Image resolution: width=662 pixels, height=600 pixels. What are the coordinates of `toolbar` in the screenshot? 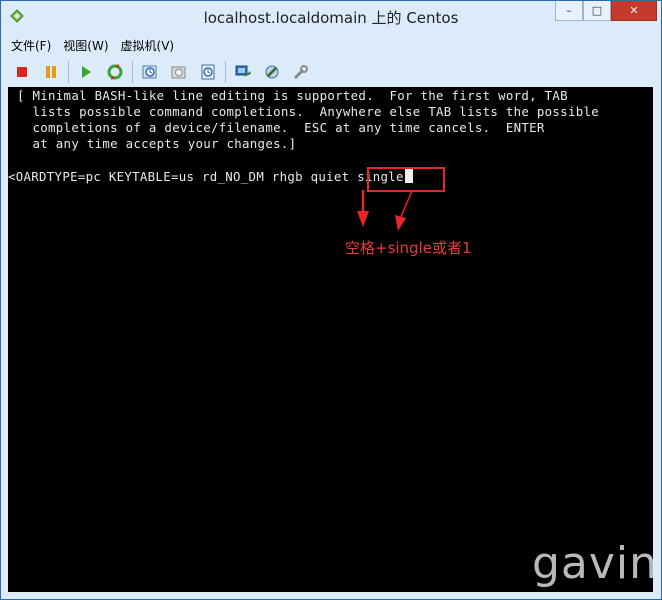 It's located at (331, 72).